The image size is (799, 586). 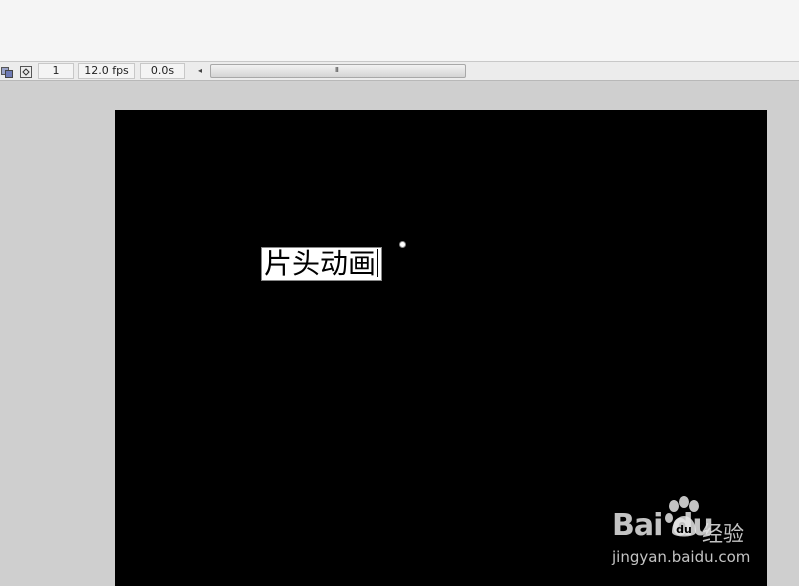 What do you see at coordinates (26, 71) in the screenshot?
I see `fit-frame-icon` at bounding box center [26, 71].